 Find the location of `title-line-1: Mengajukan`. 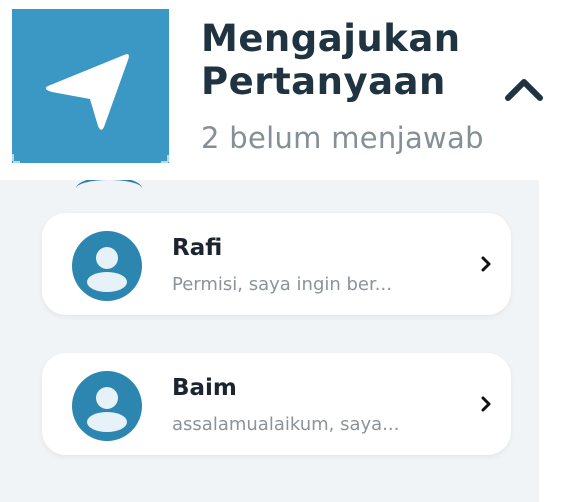

title-line-1: Mengajukan is located at coordinates (331, 38).